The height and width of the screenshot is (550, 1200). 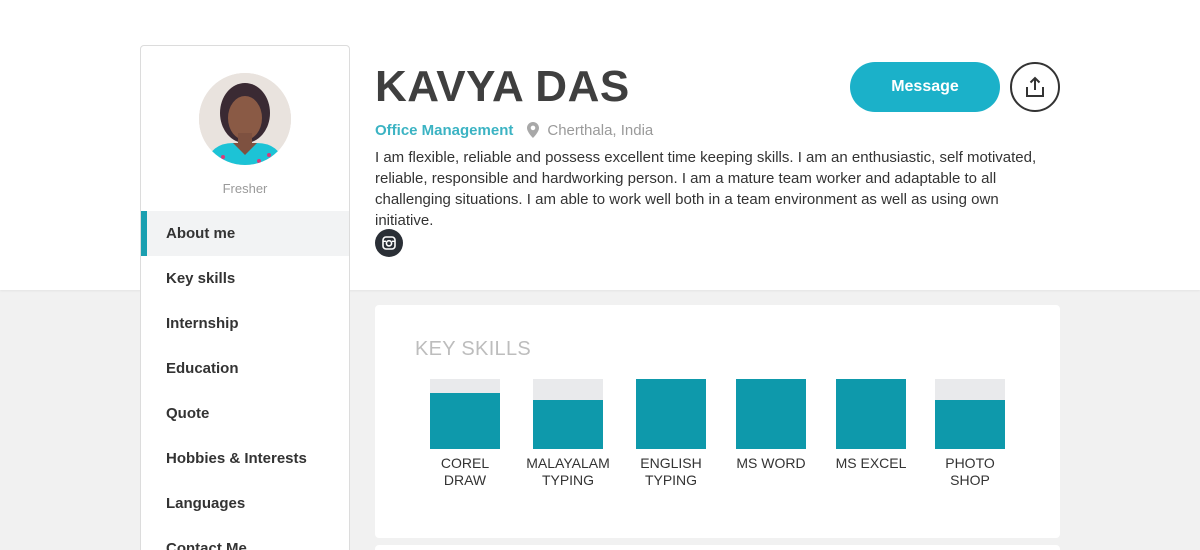 I want to click on sidebar-item-internship: Internship, so click(x=245, y=323).